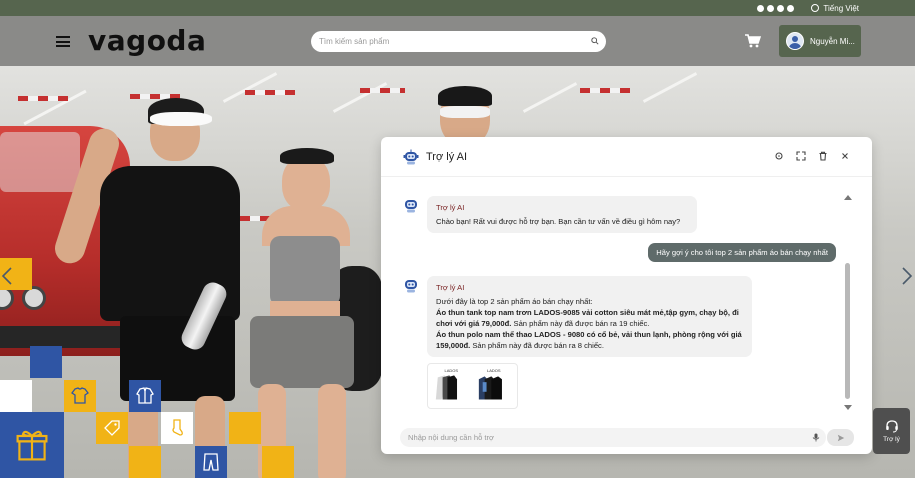  What do you see at coordinates (795, 41) in the screenshot?
I see `avatar` at bounding box center [795, 41].